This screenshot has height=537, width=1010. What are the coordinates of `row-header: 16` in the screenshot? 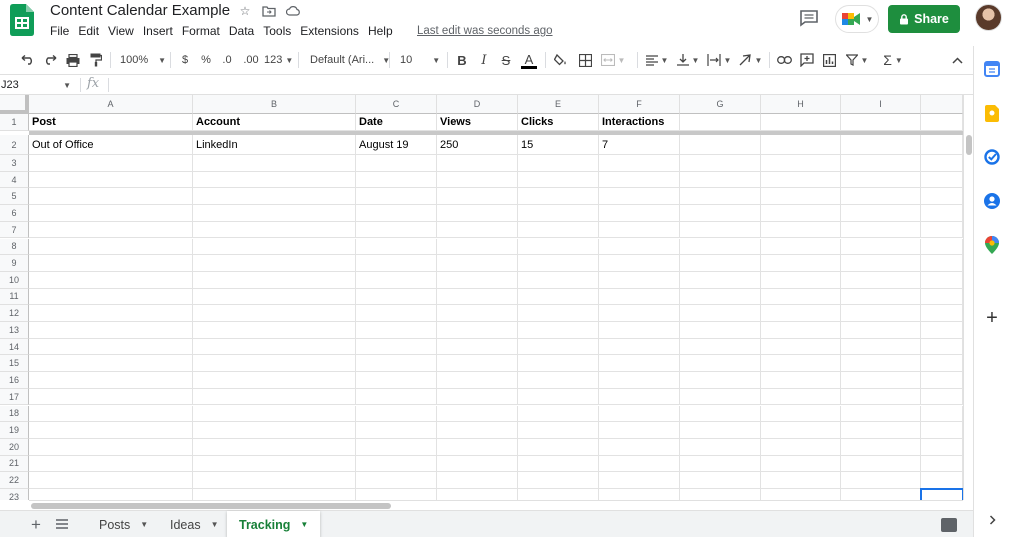 It's located at (14, 380).